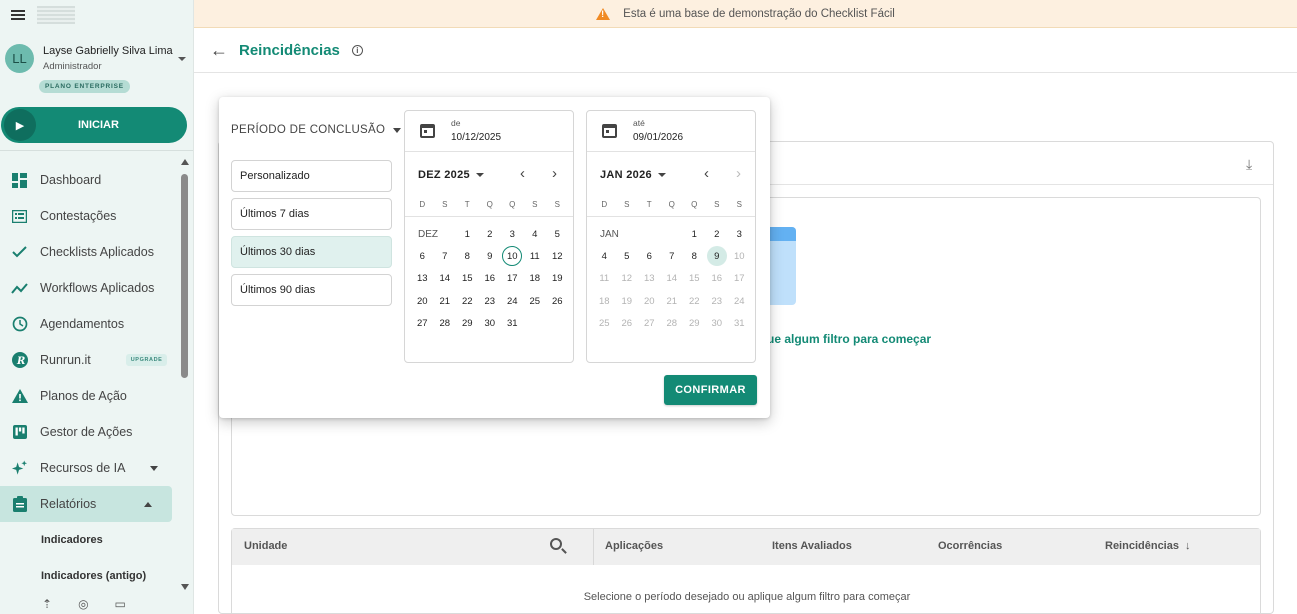  Describe the element at coordinates (717, 279) in the screenshot. I see `calendar-day: 16` at that location.